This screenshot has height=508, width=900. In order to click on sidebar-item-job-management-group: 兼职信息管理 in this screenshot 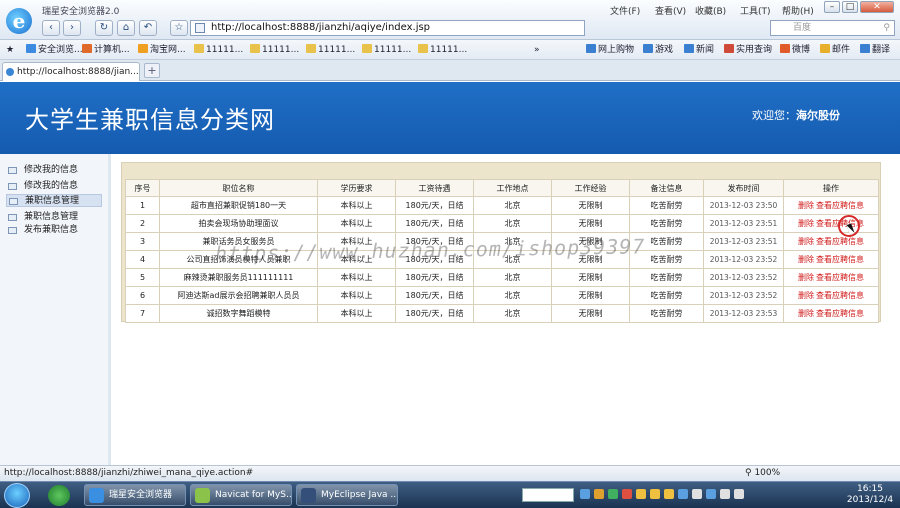, I will do `click(54, 200)`.